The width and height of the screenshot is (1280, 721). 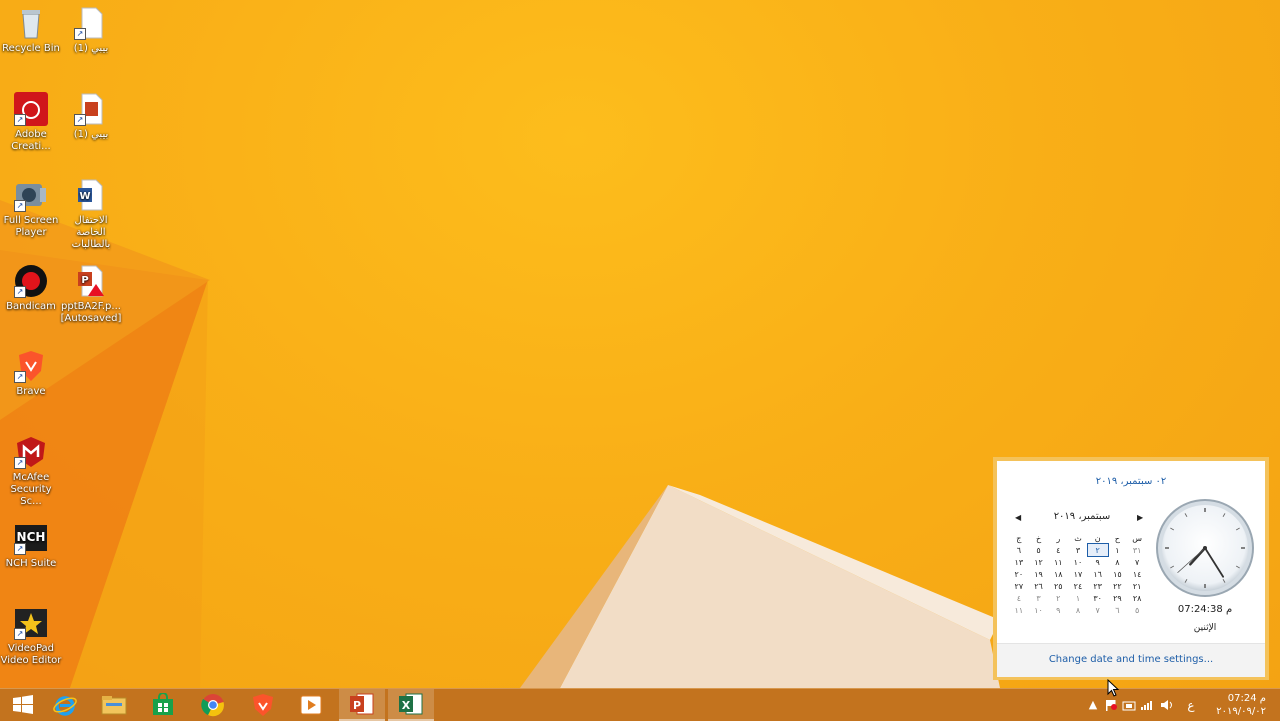 What do you see at coordinates (84, 196) in the screenshot?
I see `svg-text: W` at bounding box center [84, 196].